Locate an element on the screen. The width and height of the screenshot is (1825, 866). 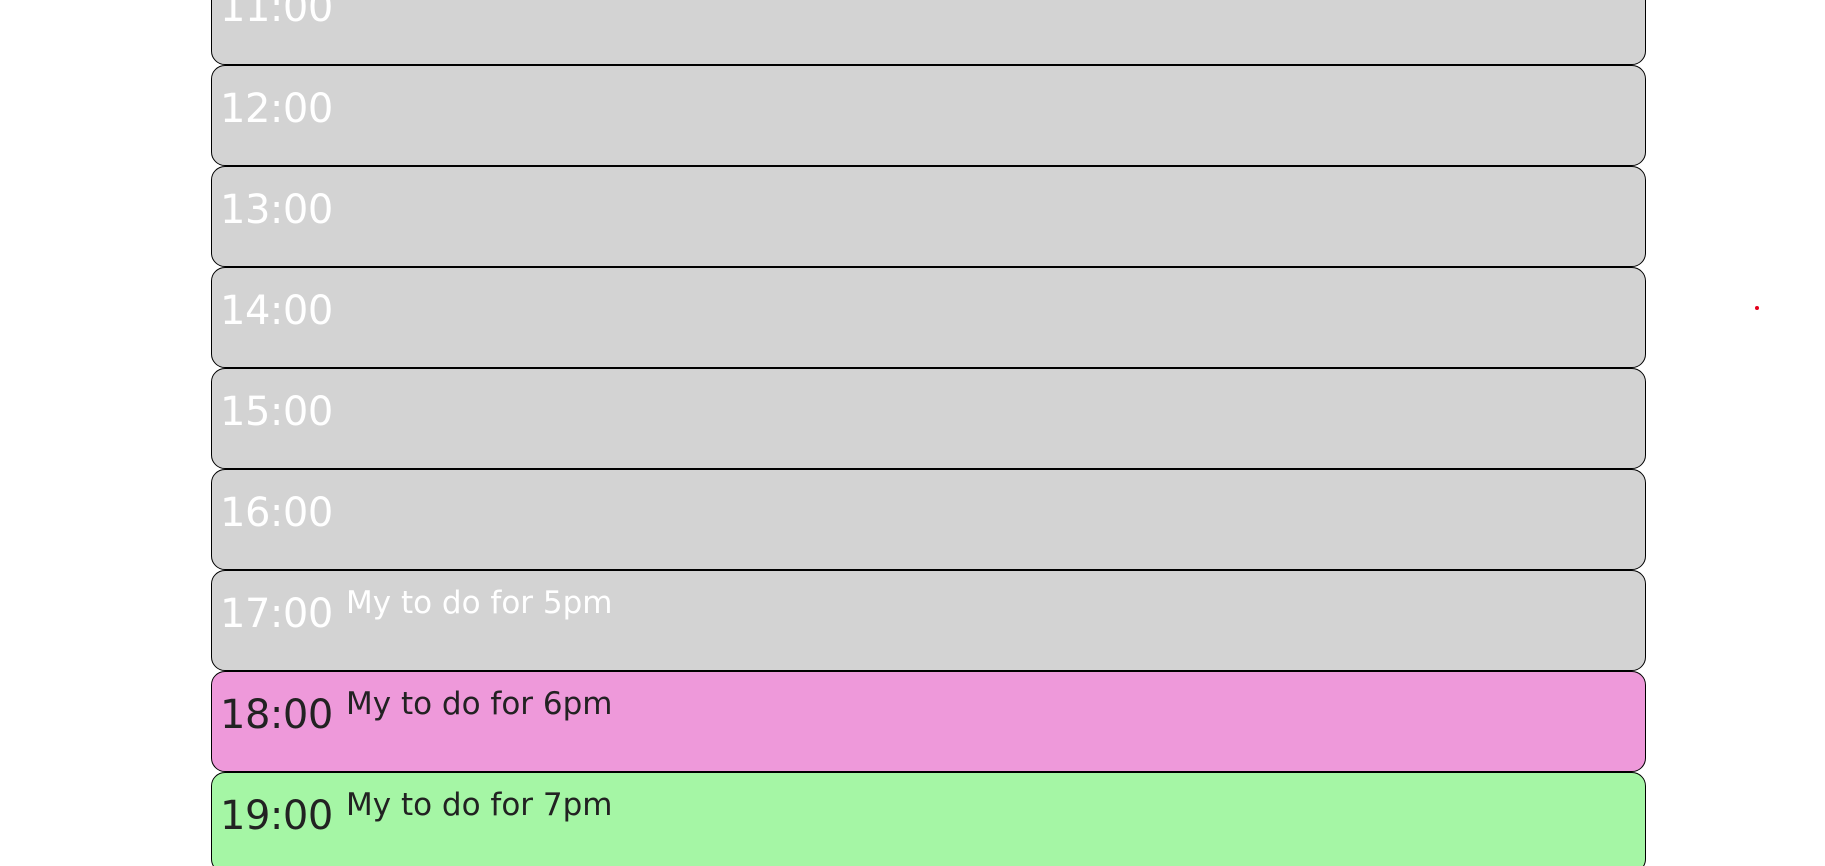
time-block-17: 17:00 My to do for 5pm is located at coordinates (928, 620).